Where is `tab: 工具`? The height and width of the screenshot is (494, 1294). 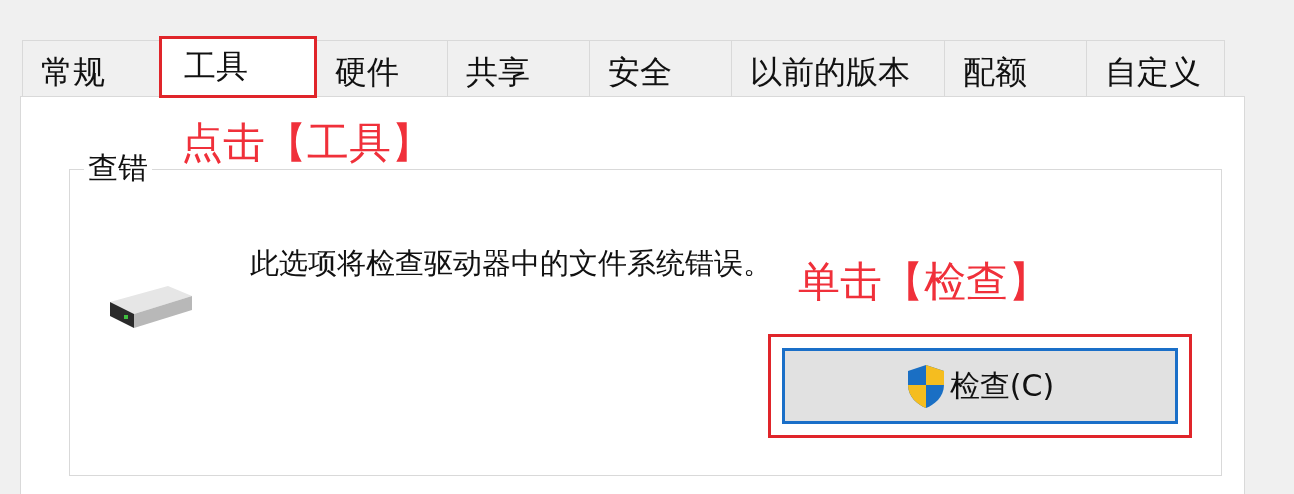
tab: 工具 is located at coordinates (238, 67).